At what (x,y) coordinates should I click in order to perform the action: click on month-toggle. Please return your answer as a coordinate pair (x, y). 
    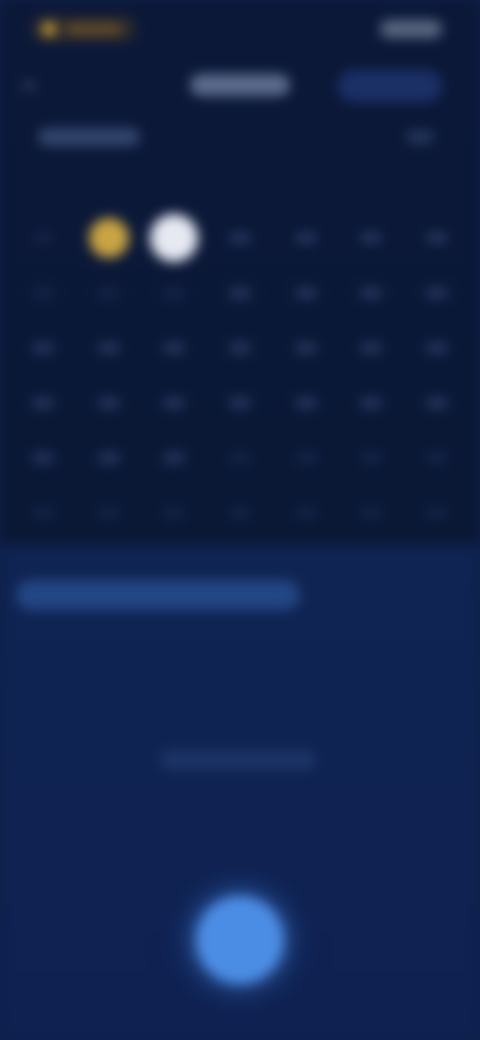
    Looking at the image, I should click on (420, 137).